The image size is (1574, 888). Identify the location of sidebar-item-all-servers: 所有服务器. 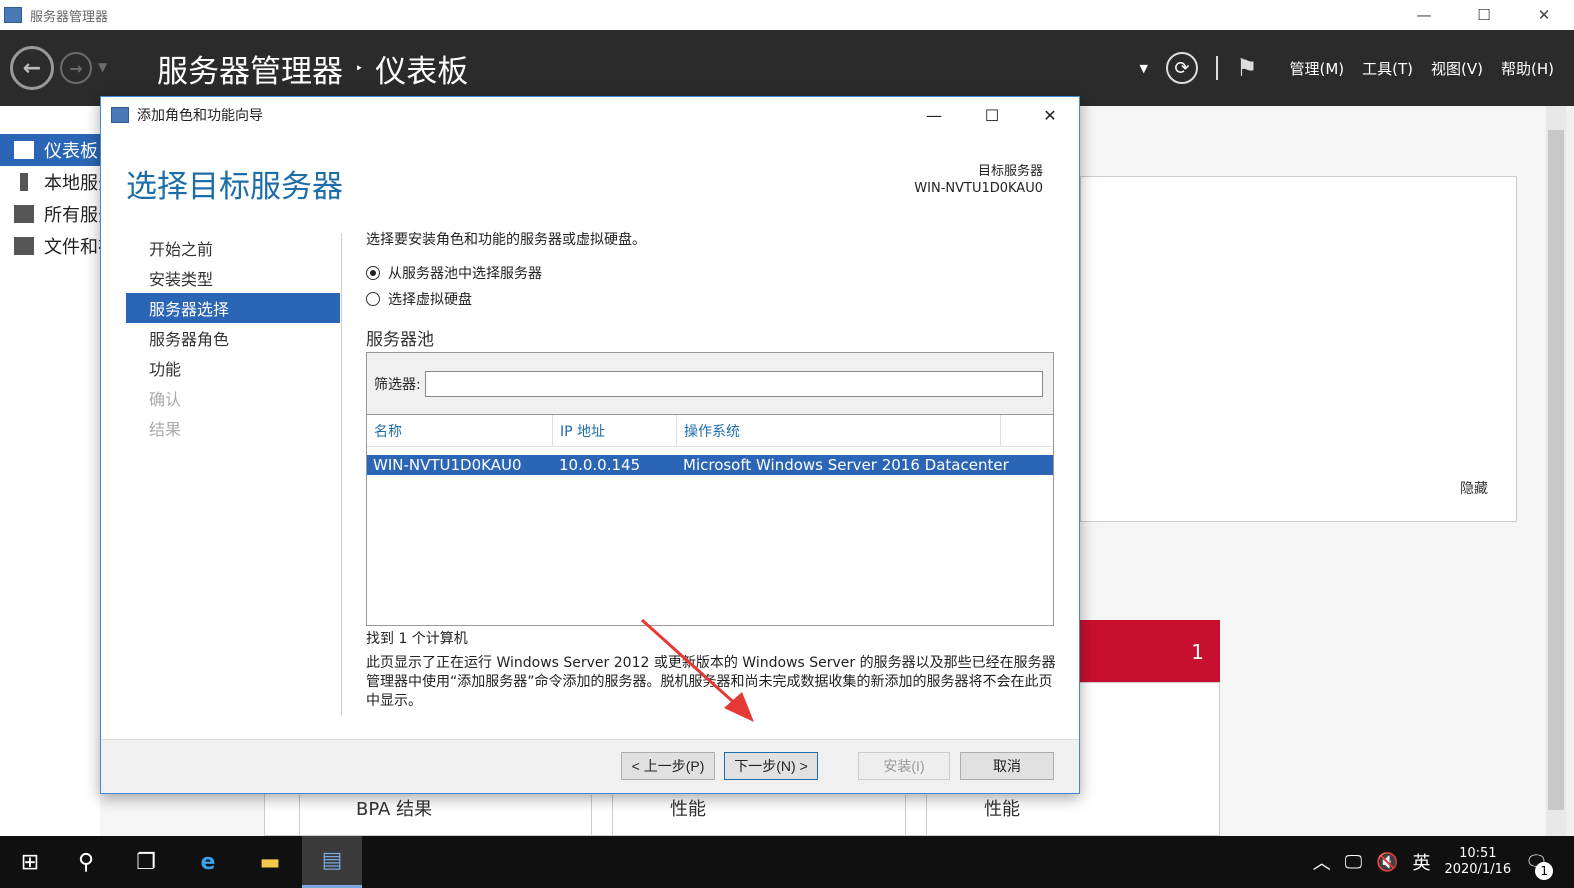
(50, 214).